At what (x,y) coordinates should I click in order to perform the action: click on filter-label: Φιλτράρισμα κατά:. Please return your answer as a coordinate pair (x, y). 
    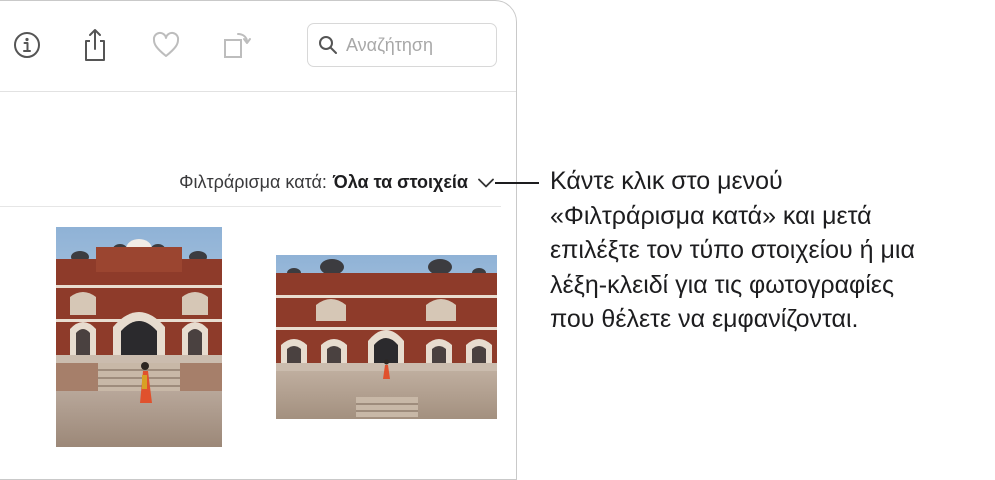
    Looking at the image, I should click on (253, 182).